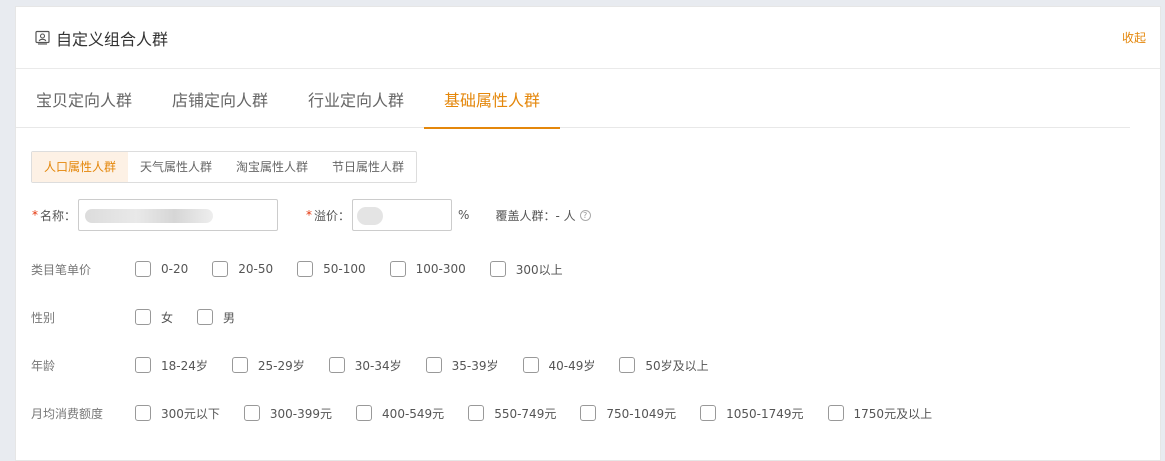 The width and height of the screenshot is (1165, 461). I want to click on attribute-subtabs: 人口属性人群 天气属性人群 淘宝属性人群 节日属性人群, so click(224, 167).